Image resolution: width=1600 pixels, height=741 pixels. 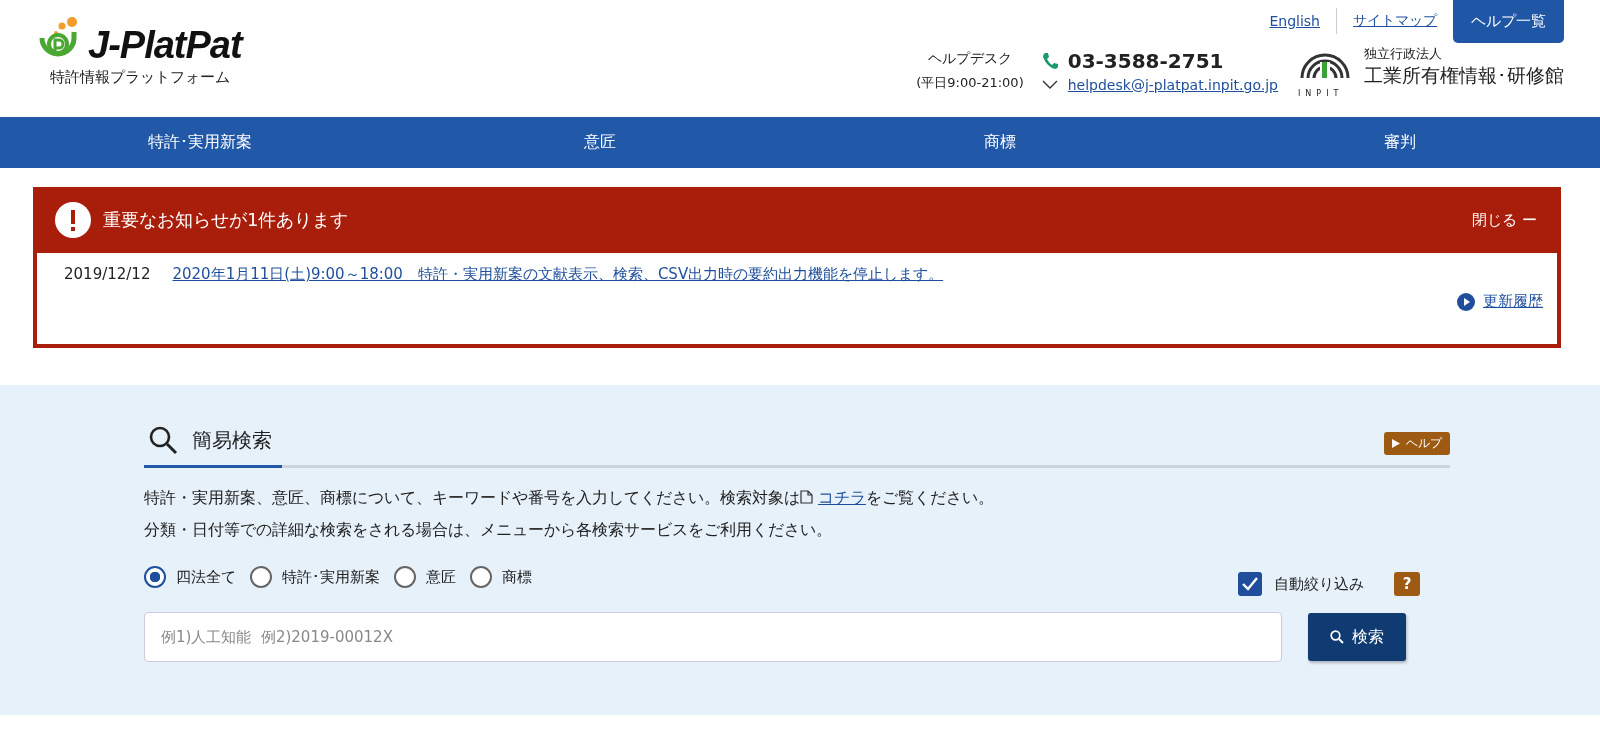 I want to click on org-type: 独立行政法人, so click(x=1403, y=54).